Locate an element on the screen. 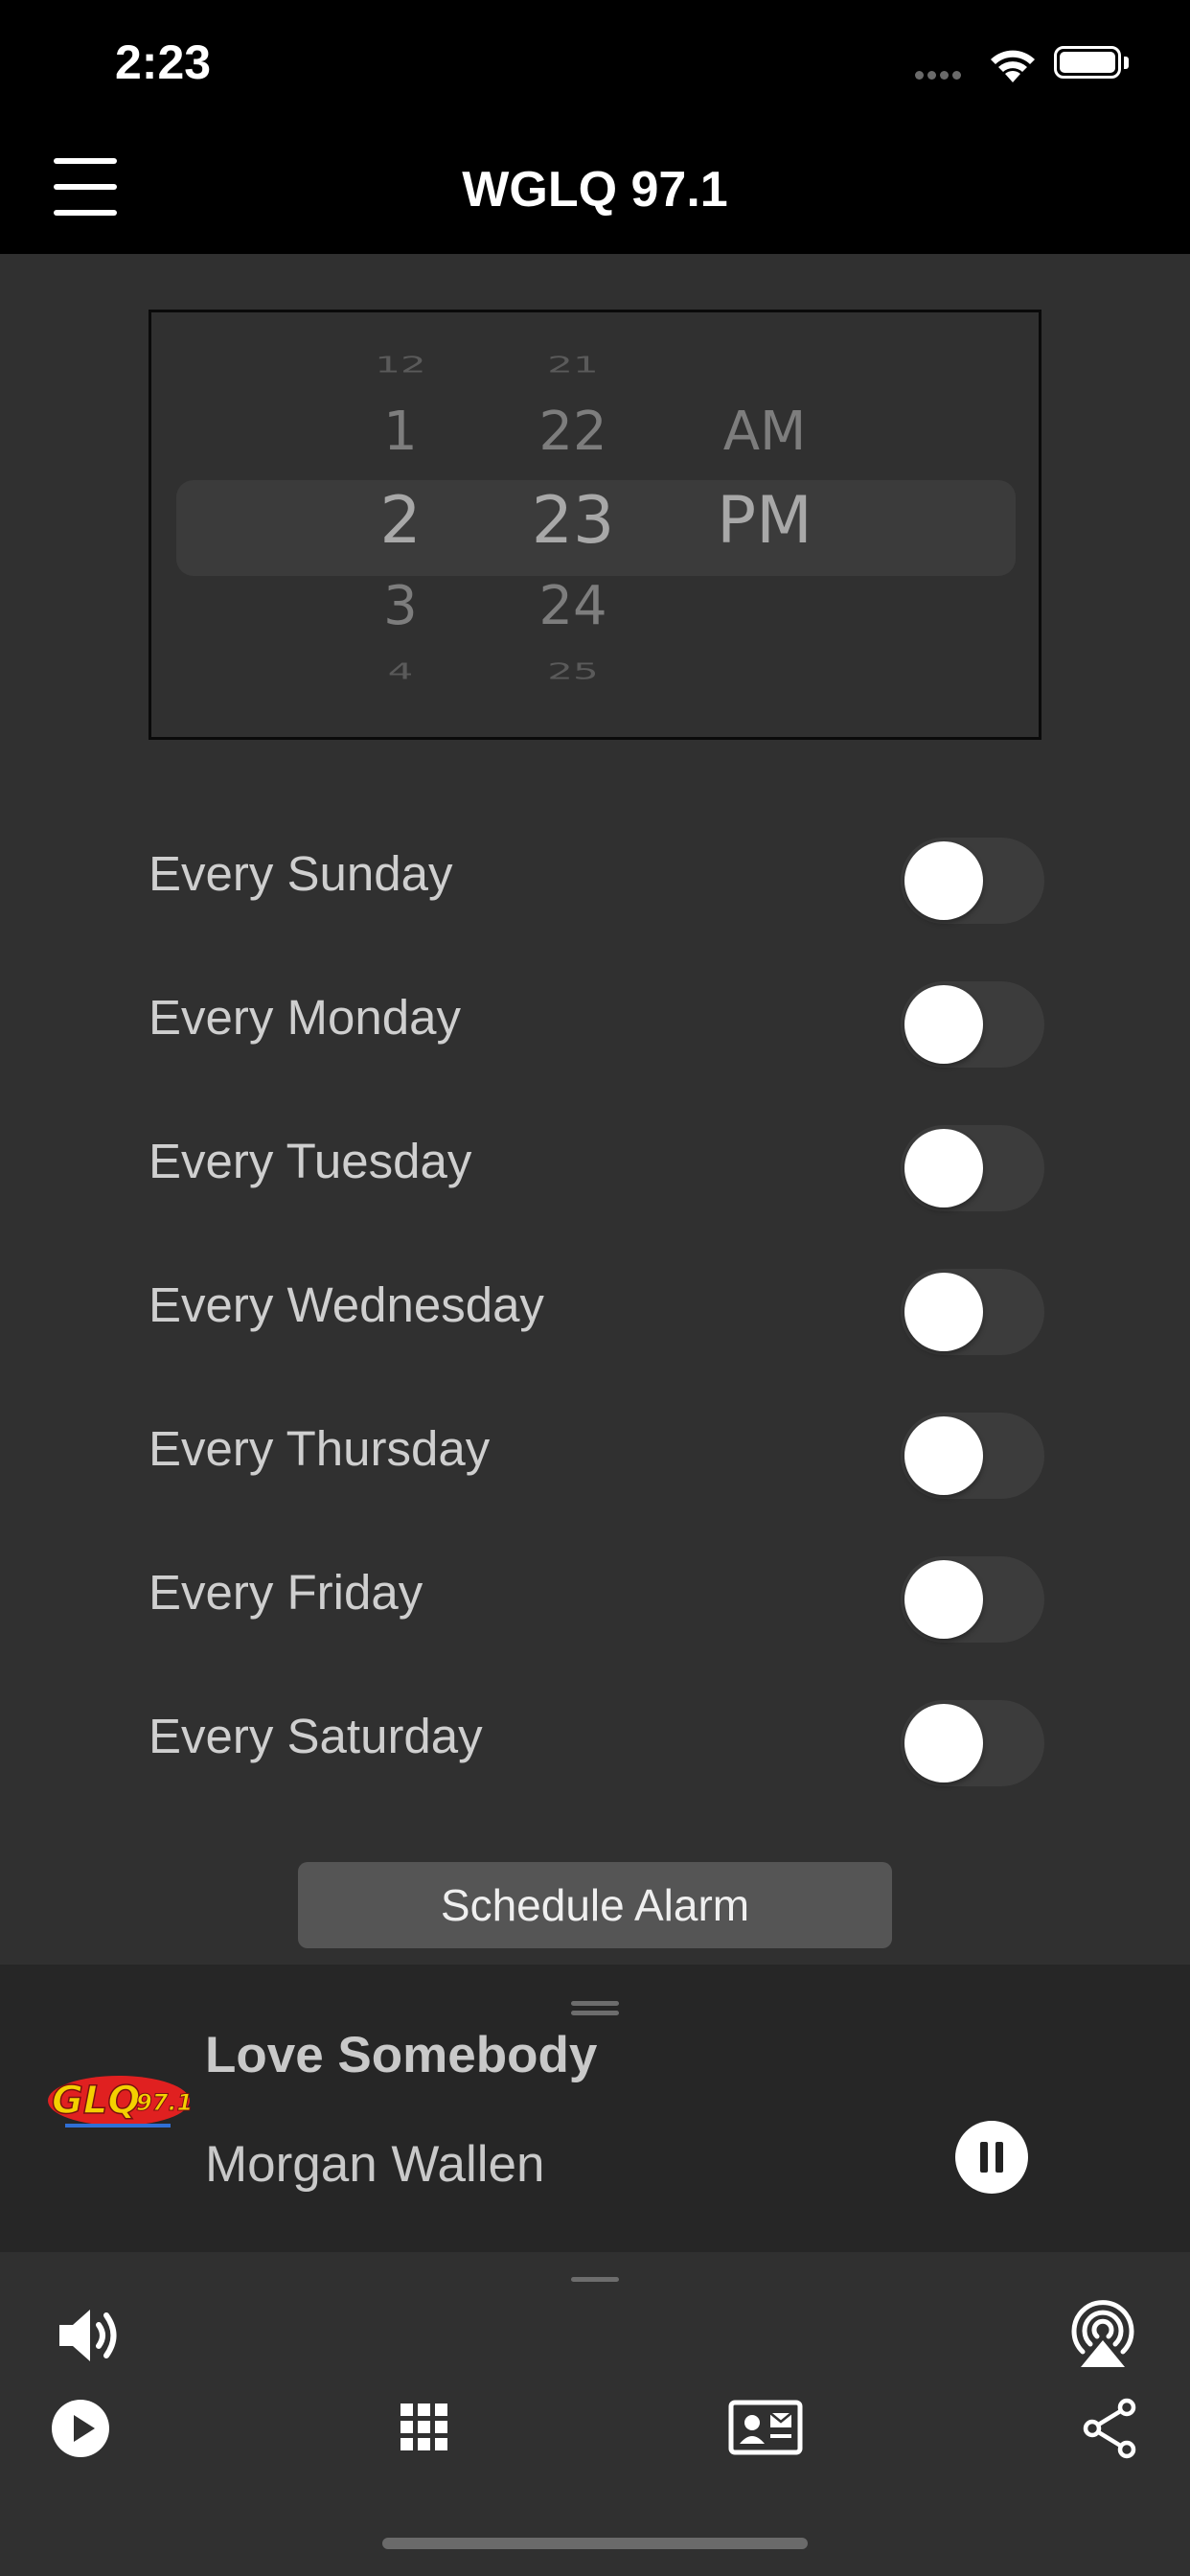  repeat-row-monday: Every Monday is located at coordinates (599, 1017).